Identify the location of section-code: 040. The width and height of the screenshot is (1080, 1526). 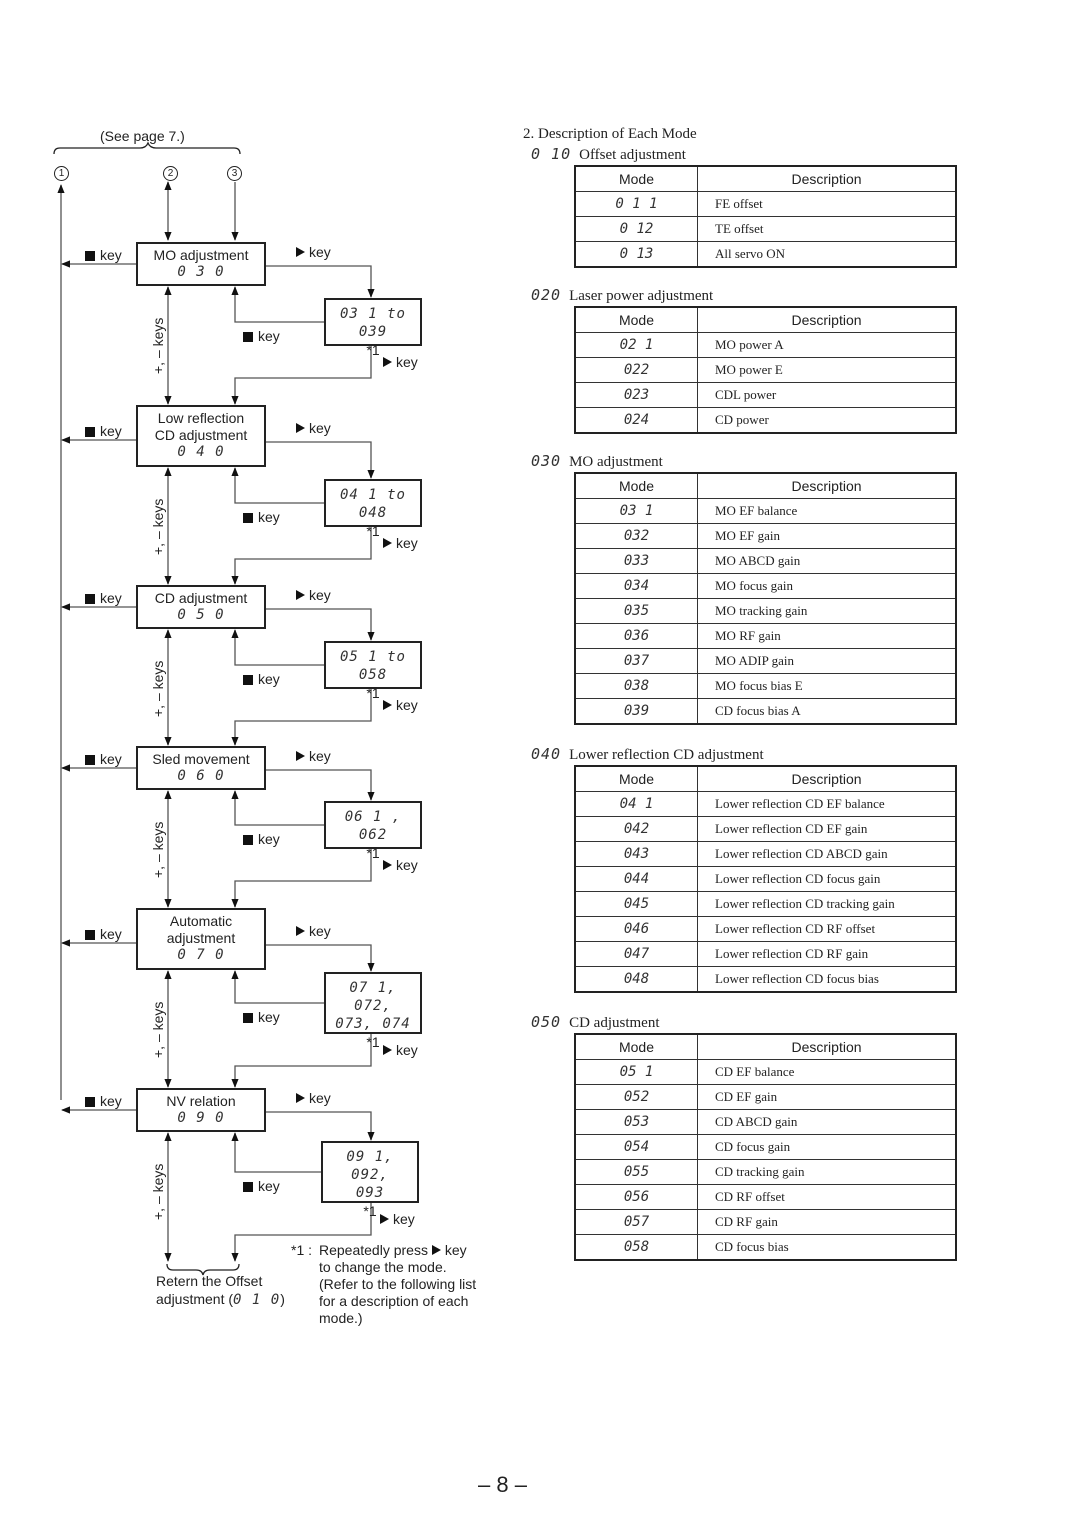
(546, 754).